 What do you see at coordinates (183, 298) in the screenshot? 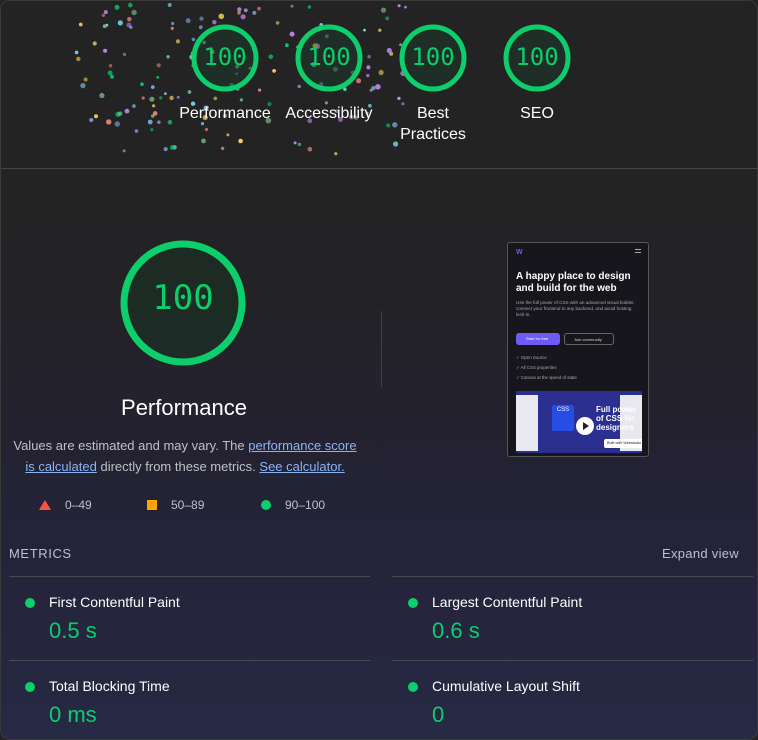
I see `performance-score: 100` at bounding box center [183, 298].